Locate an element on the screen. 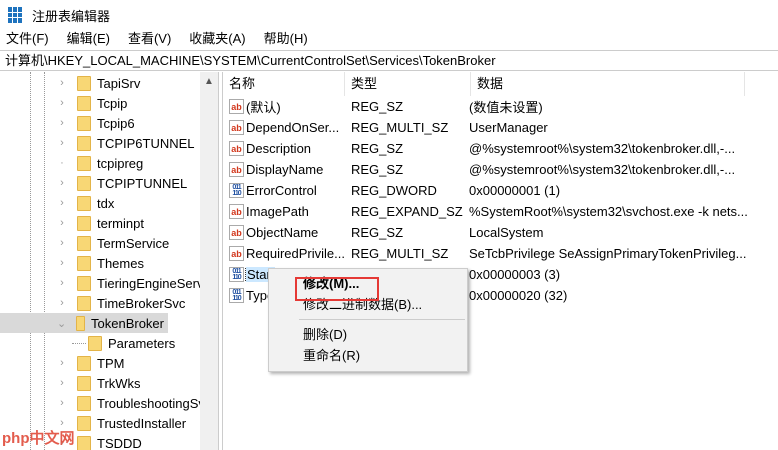 The width and height of the screenshot is (778, 450). chevron-down-icon: ⌄ is located at coordinates (61, 323).